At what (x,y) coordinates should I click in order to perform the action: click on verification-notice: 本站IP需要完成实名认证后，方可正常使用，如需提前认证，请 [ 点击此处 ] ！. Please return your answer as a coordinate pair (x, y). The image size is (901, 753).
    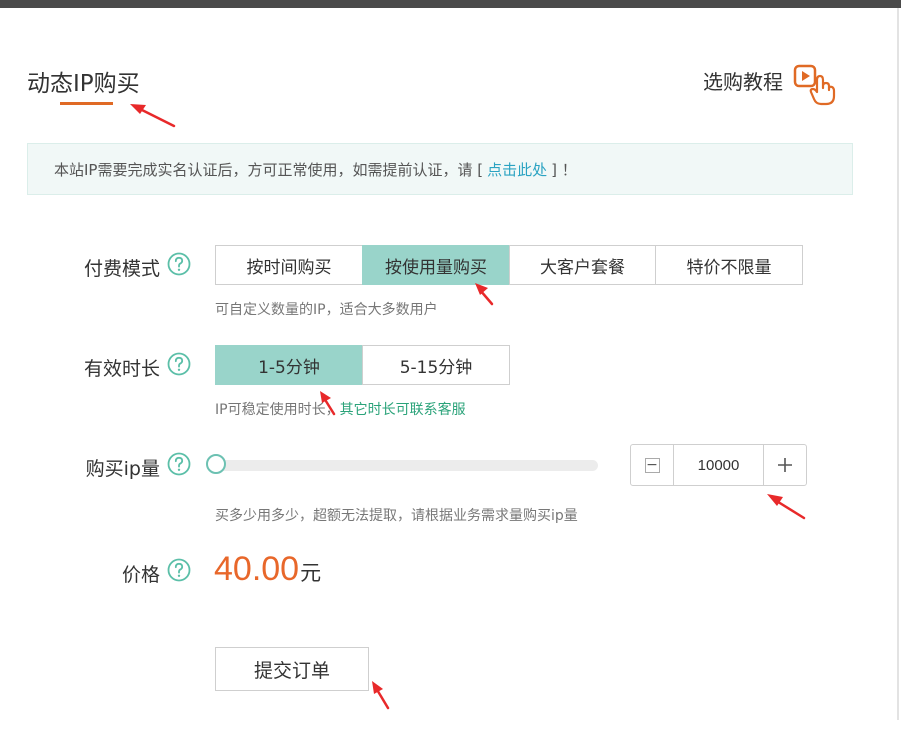
    Looking at the image, I should click on (440, 169).